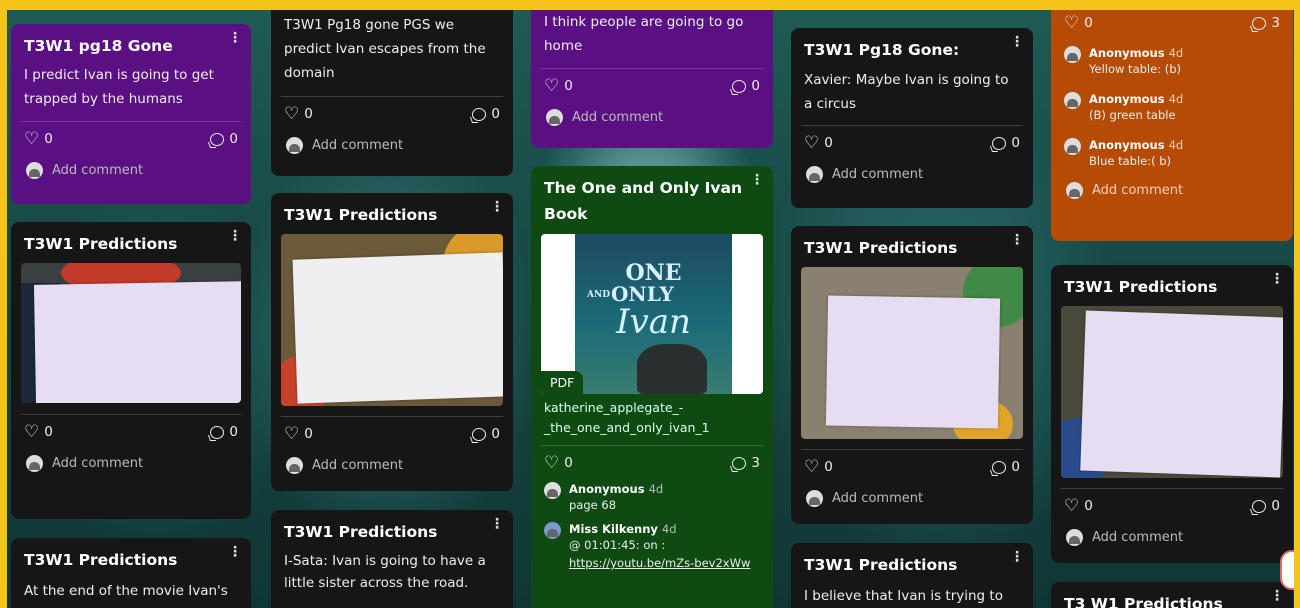 Image resolution: width=1300 pixels, height=608 pixels. Describe the element at coordinates (672, 369) in the screenshot. I see `gorilla-illustration` at that location.